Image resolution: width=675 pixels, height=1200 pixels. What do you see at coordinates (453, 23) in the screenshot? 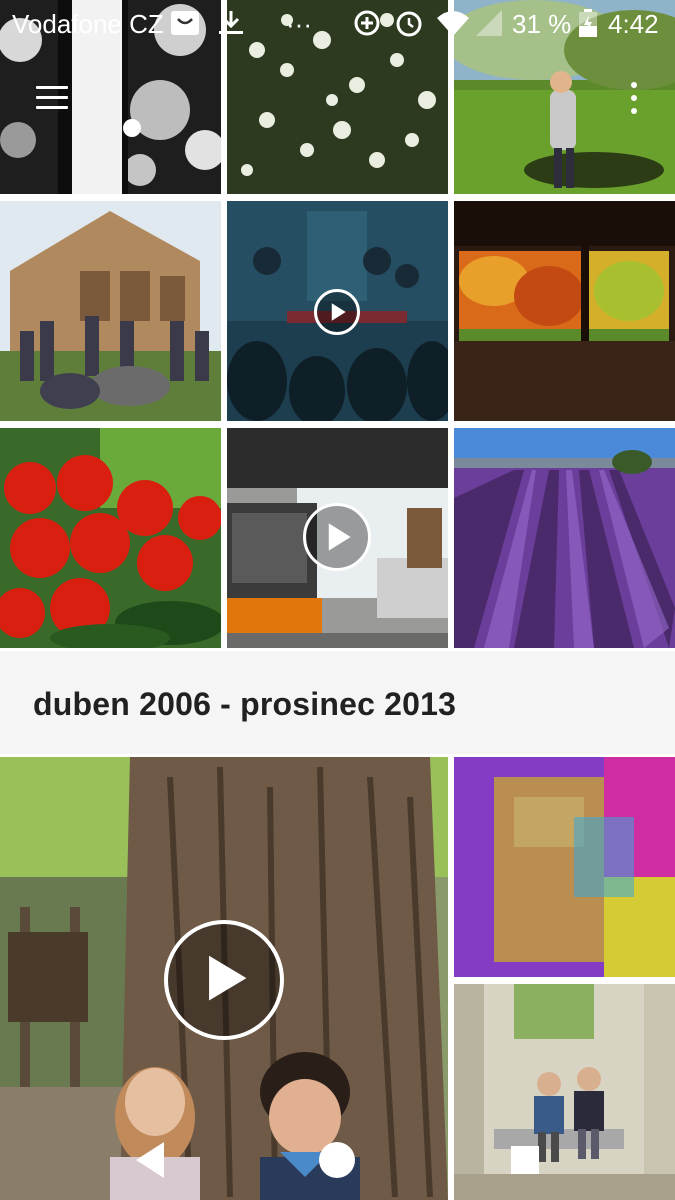
I see `wifi-icon` at bounding box center [453, 23].